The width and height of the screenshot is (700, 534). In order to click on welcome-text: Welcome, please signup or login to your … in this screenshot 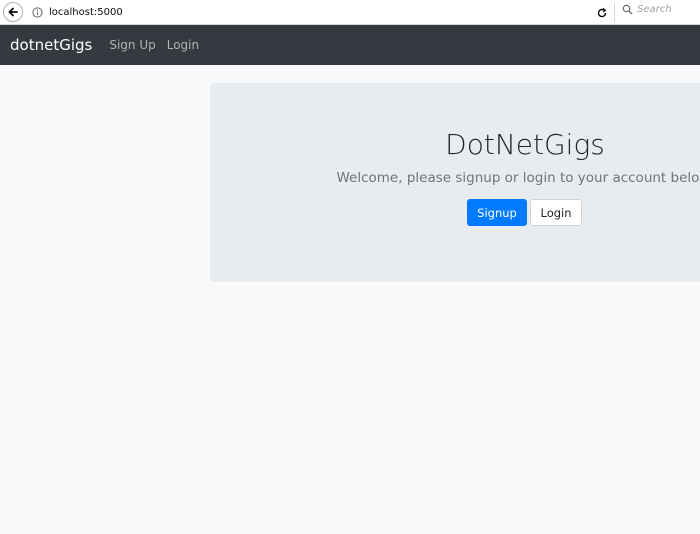, I will do `click(518, 178)`.